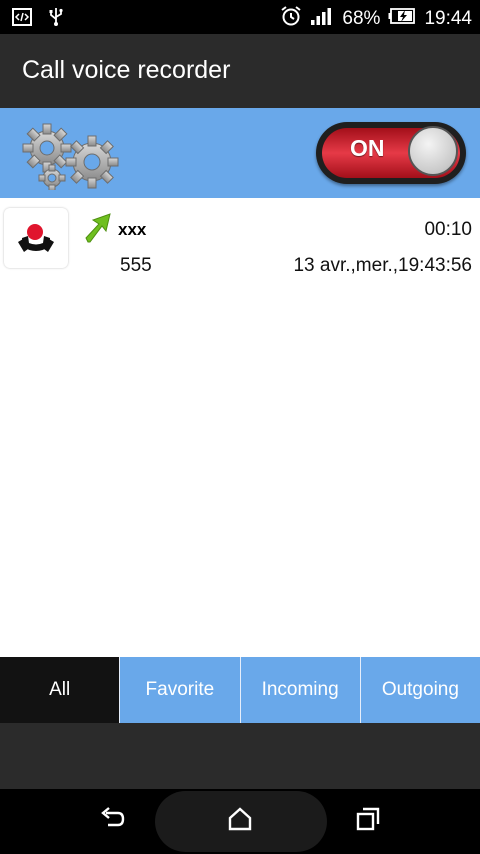  I want to click on app-bar: Call voice recorder, so click(240, 71).